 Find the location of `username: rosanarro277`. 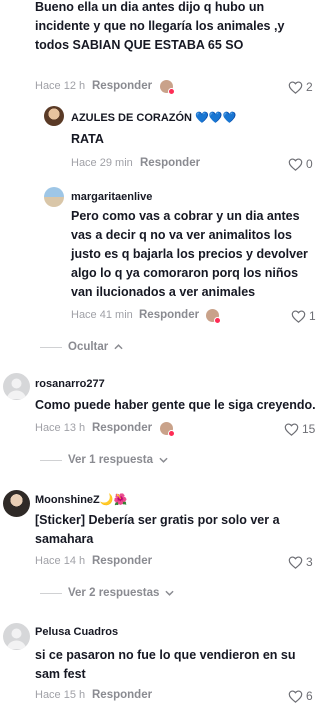

username: rosanarro277 is located at coordinates (70, 384).